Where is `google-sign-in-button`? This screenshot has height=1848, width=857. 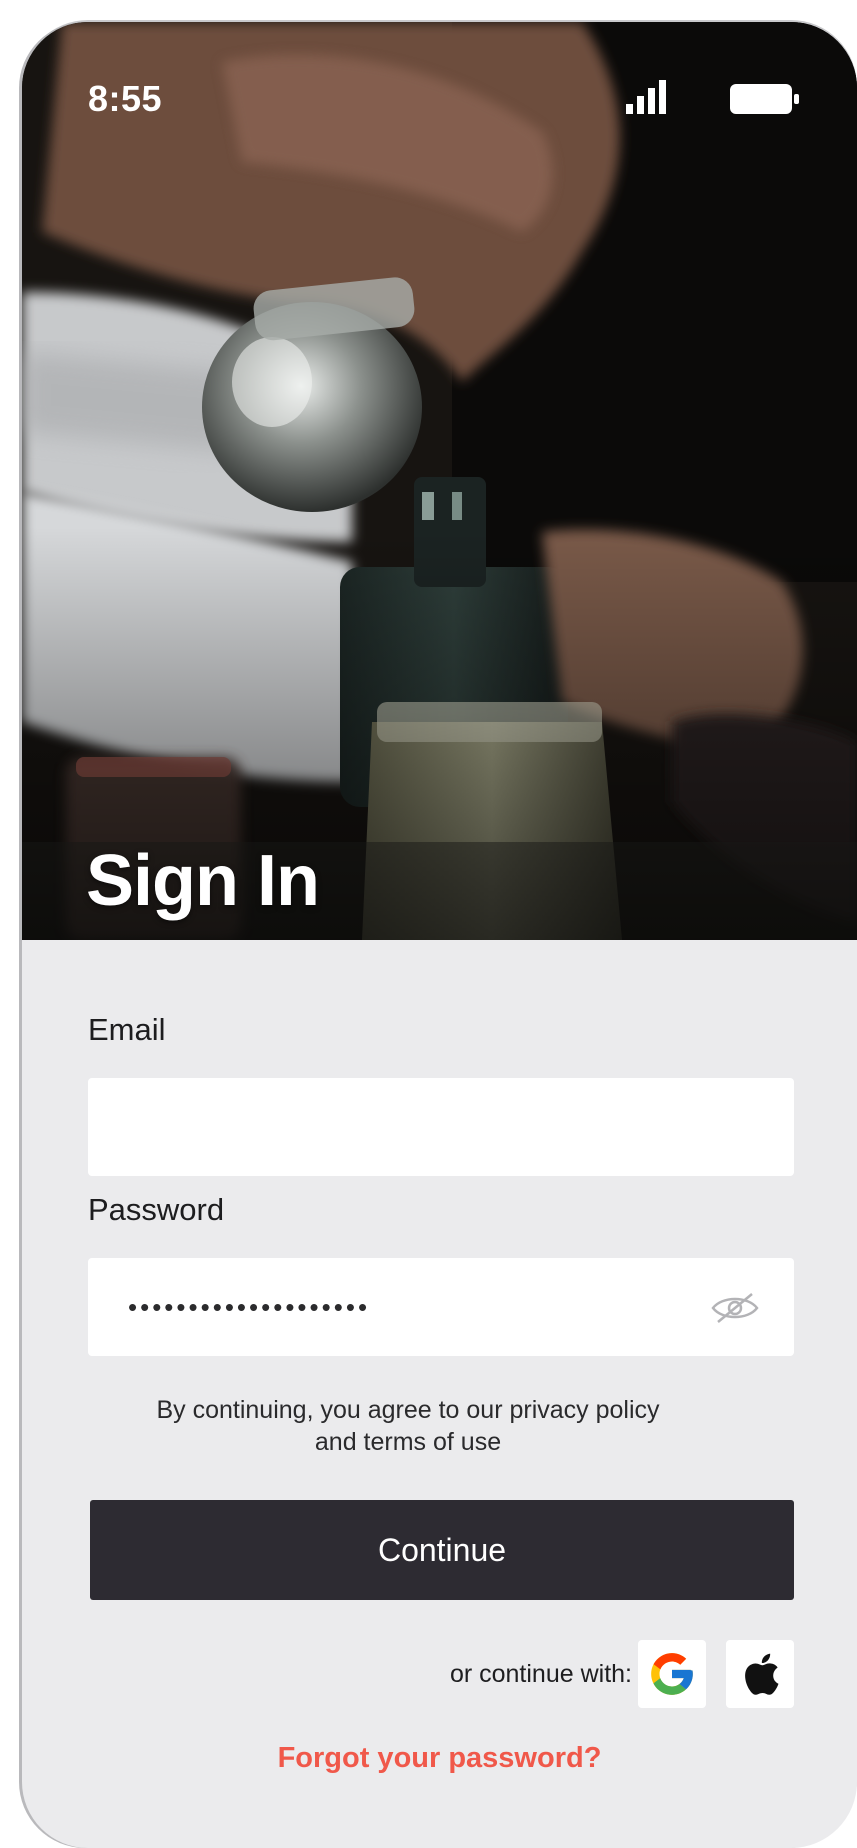 google-sign-in-button is located at coordinates (672, 1674).